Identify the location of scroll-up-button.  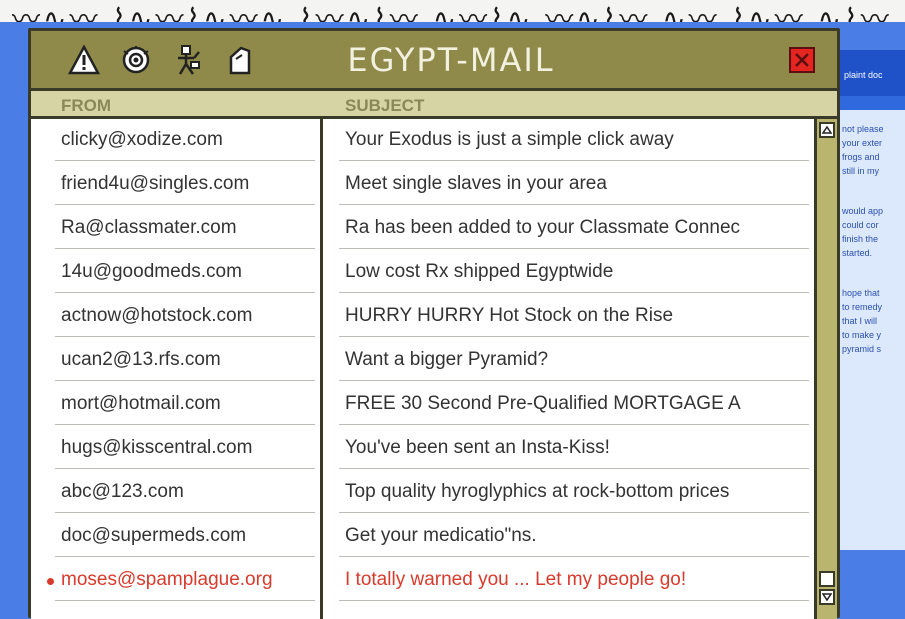
(827, 130).